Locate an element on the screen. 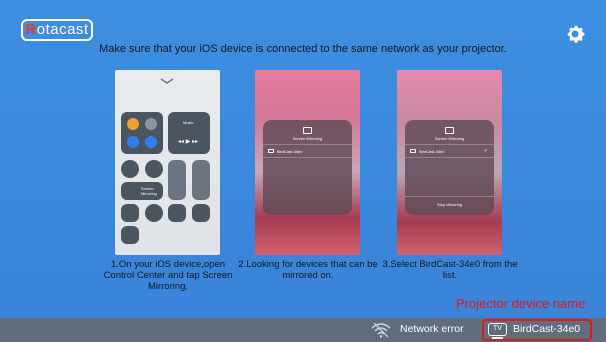 Image resolution: width=606 pixels, height=342 pixels. tv-stand is located at coordinates (497, 338).